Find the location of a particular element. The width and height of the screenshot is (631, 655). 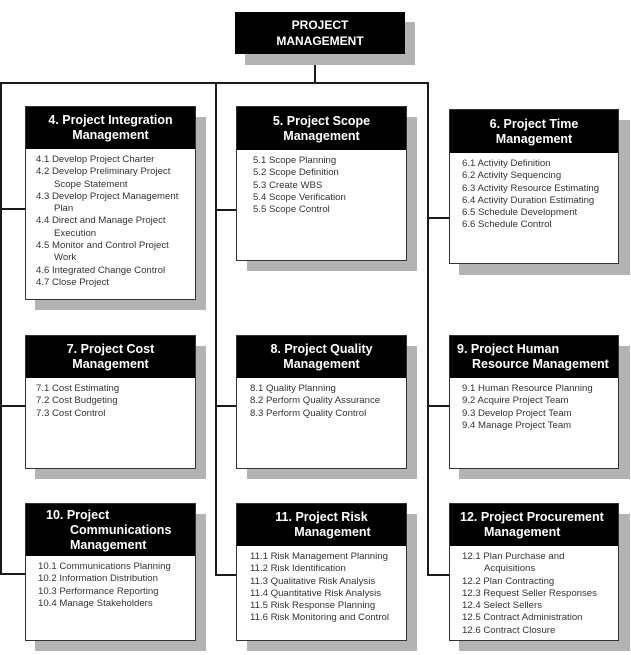

process-item: 12.4 Select Sellers is located at coordinates (502, 606).